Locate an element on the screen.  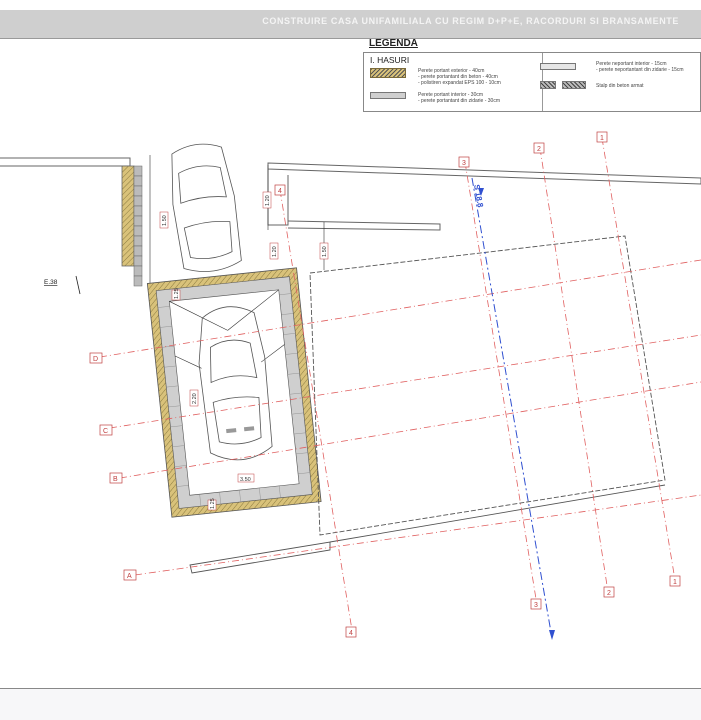
axis-label-3-bottom: 3 is located at coordinates (536, 605).